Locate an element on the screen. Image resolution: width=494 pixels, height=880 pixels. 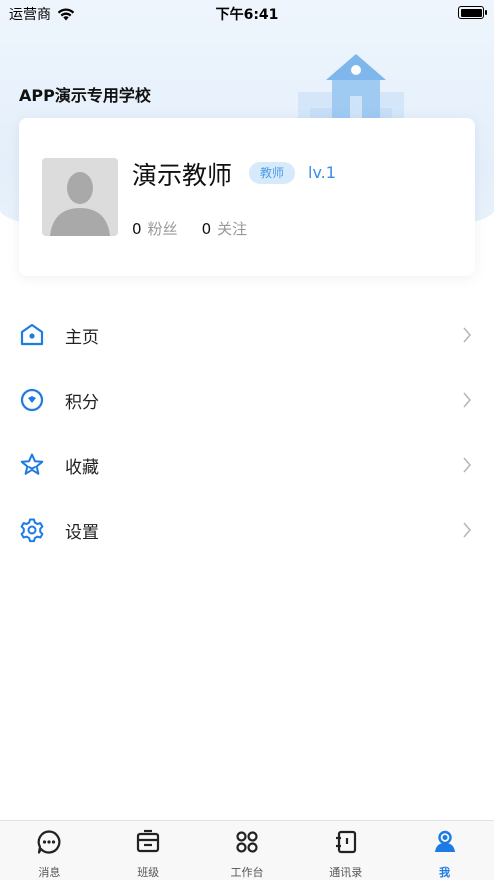
tab-label-me: 我 is located at coordinates (445, 872).